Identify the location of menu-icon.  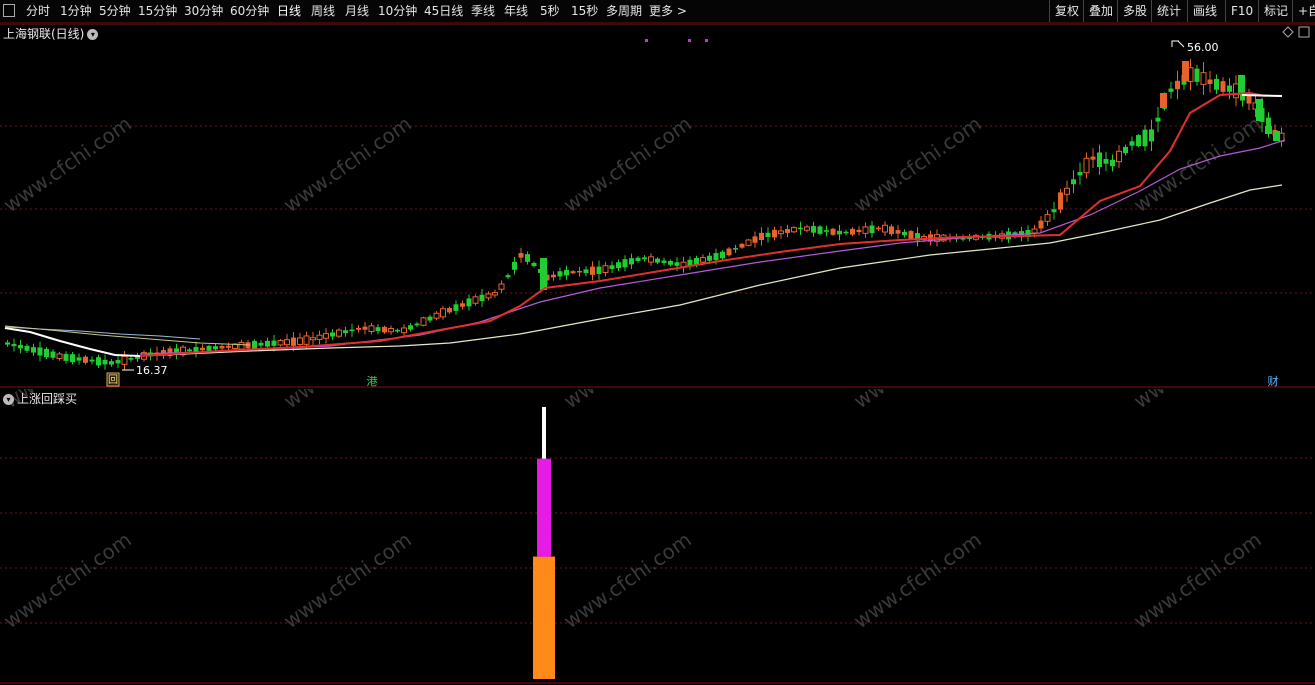
(9, 10).